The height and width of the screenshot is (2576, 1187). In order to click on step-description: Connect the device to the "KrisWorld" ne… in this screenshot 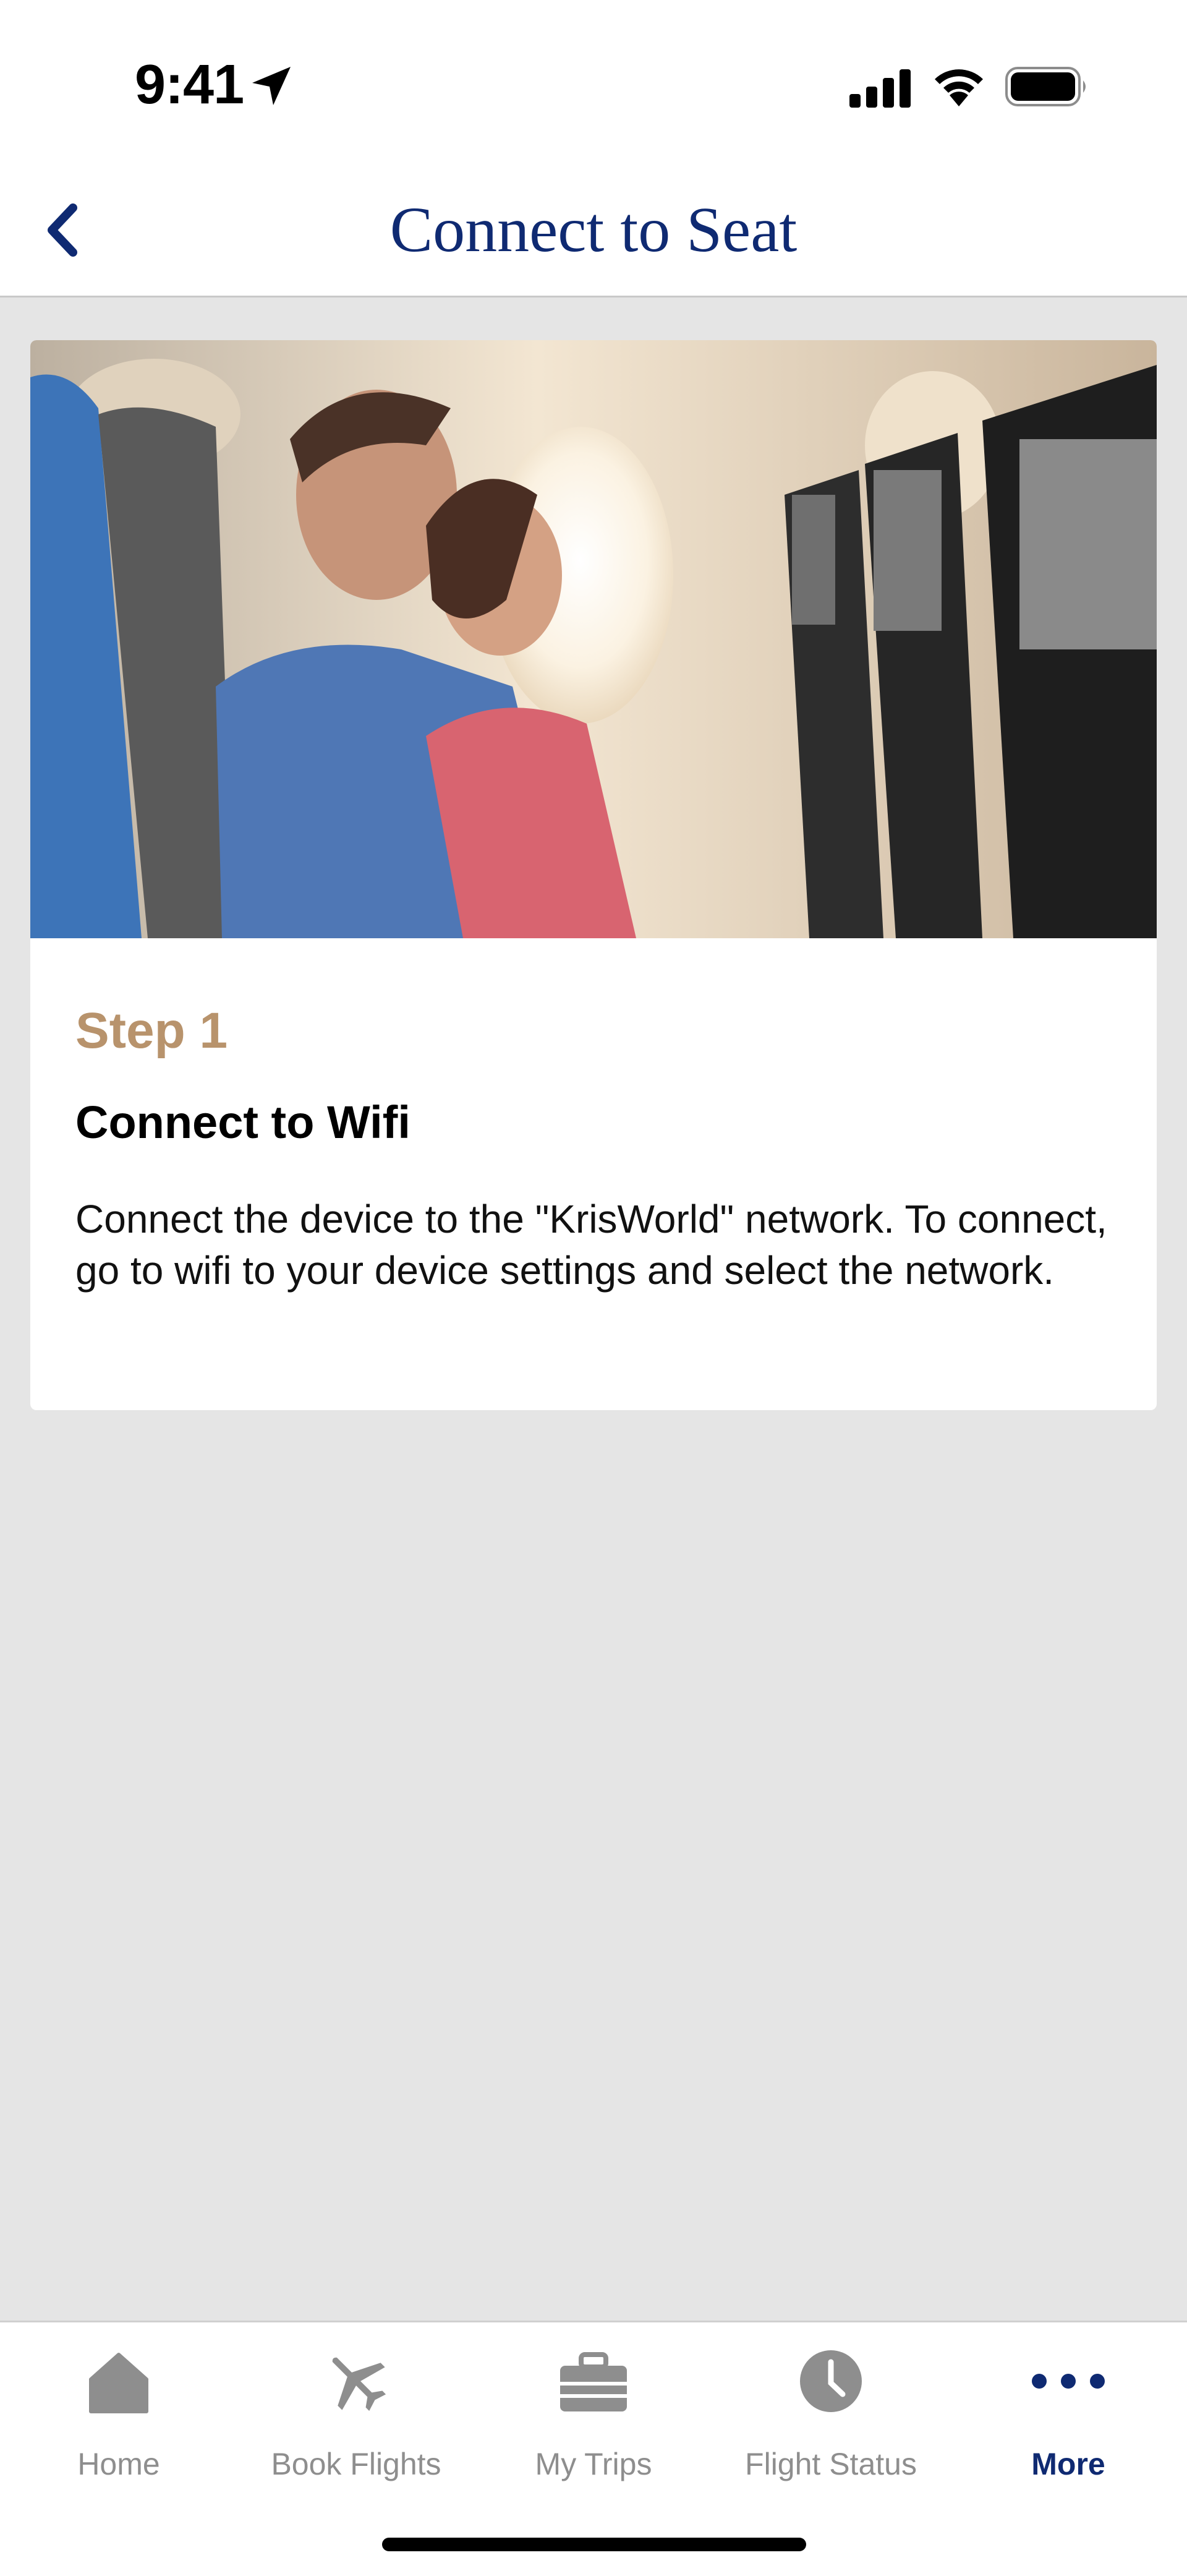, I will do `click(591, 1245)`.